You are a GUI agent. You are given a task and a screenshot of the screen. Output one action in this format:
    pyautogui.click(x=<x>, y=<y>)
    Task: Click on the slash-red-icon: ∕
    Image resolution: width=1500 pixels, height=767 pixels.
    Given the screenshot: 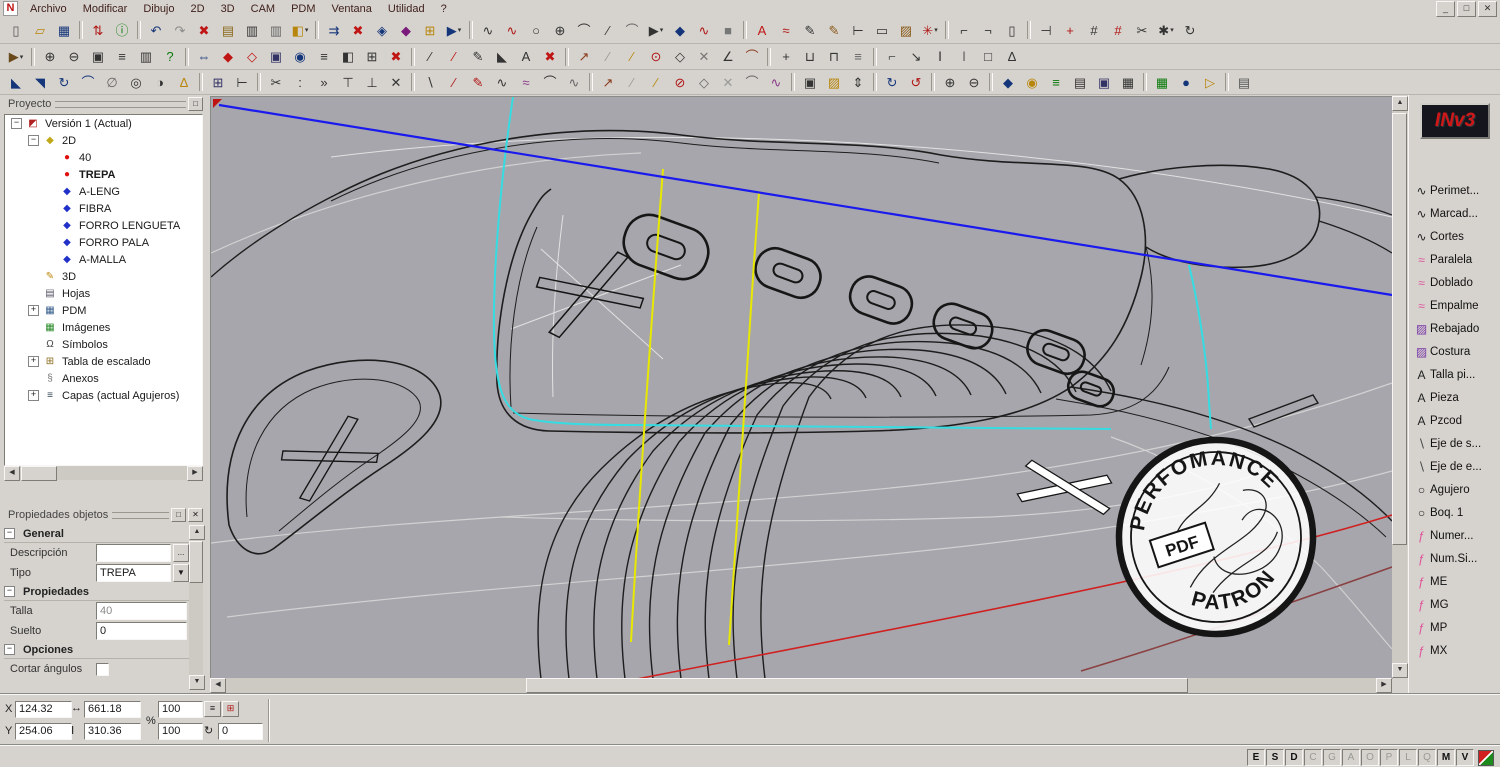 What is the action you would take?
    pyautogui.click(x=454, y=56)
    